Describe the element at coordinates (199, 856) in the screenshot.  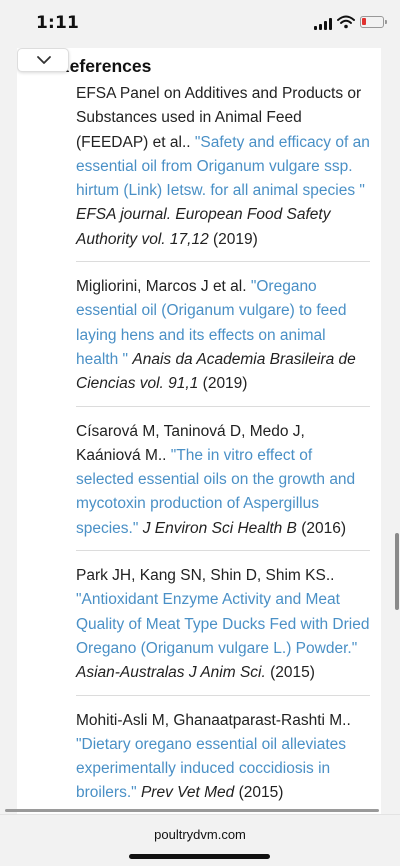
I see `home-indicator` at that location.